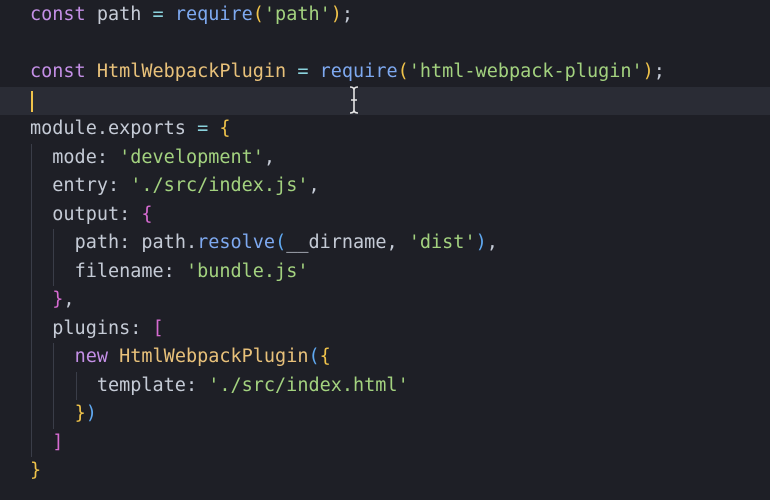 Image resolution: width=770 pixels, height=500 pixels. What do you see at coordinates (141, 385) in the screenshot?
I see `code-token: template` at bounding box center [141, 385].